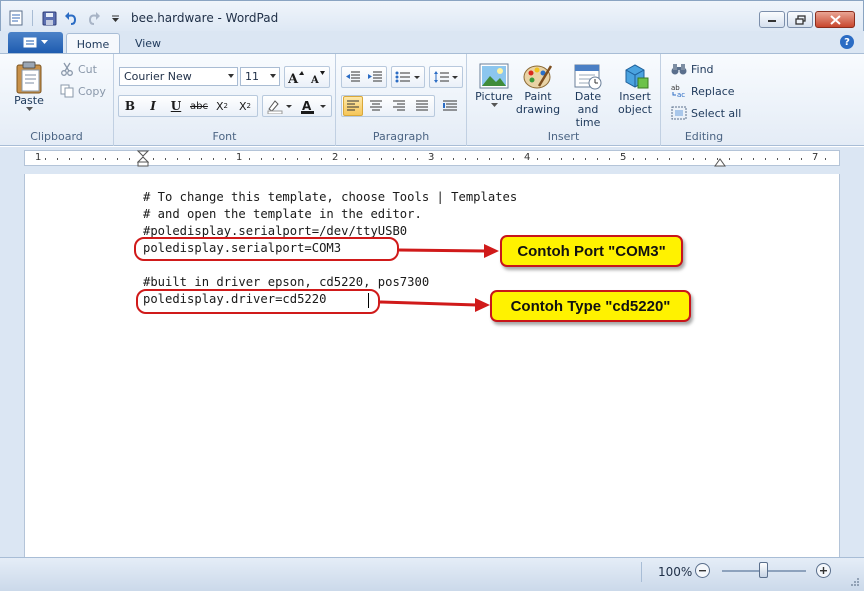  What do you see at coordinates (494, 85) in the screenshot?
I see `picture-button: Picture` at bounding box center [494, 85].